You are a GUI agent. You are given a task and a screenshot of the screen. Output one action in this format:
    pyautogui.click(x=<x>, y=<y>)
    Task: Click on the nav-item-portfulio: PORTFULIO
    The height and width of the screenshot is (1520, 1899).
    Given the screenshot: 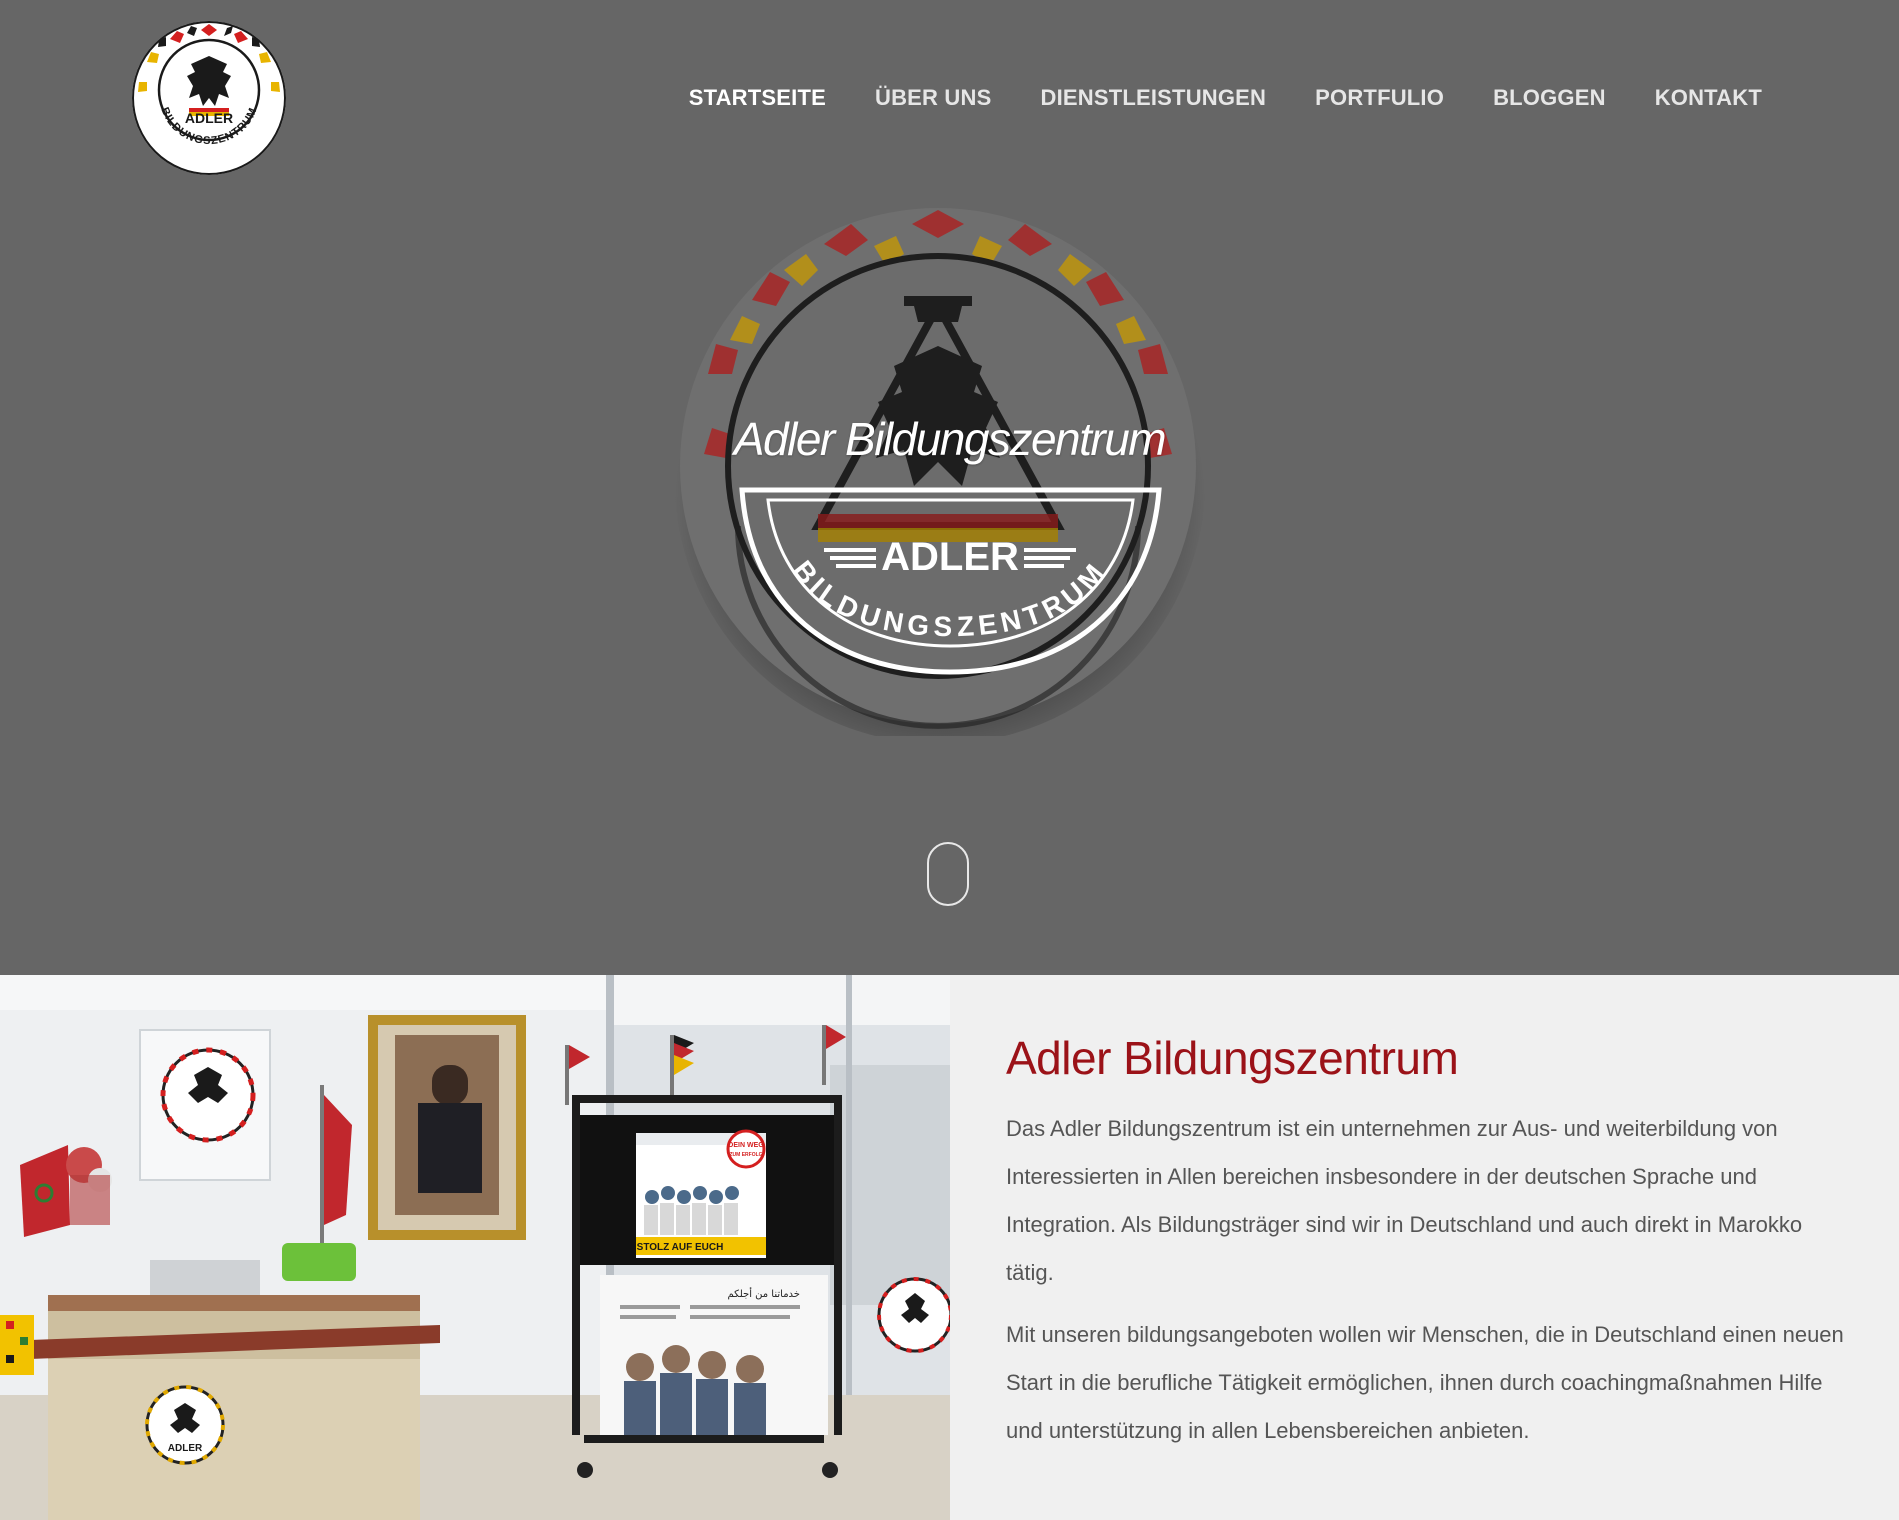 What is the action you would take?
    pyautogui.click(x=1379, y=98)
    